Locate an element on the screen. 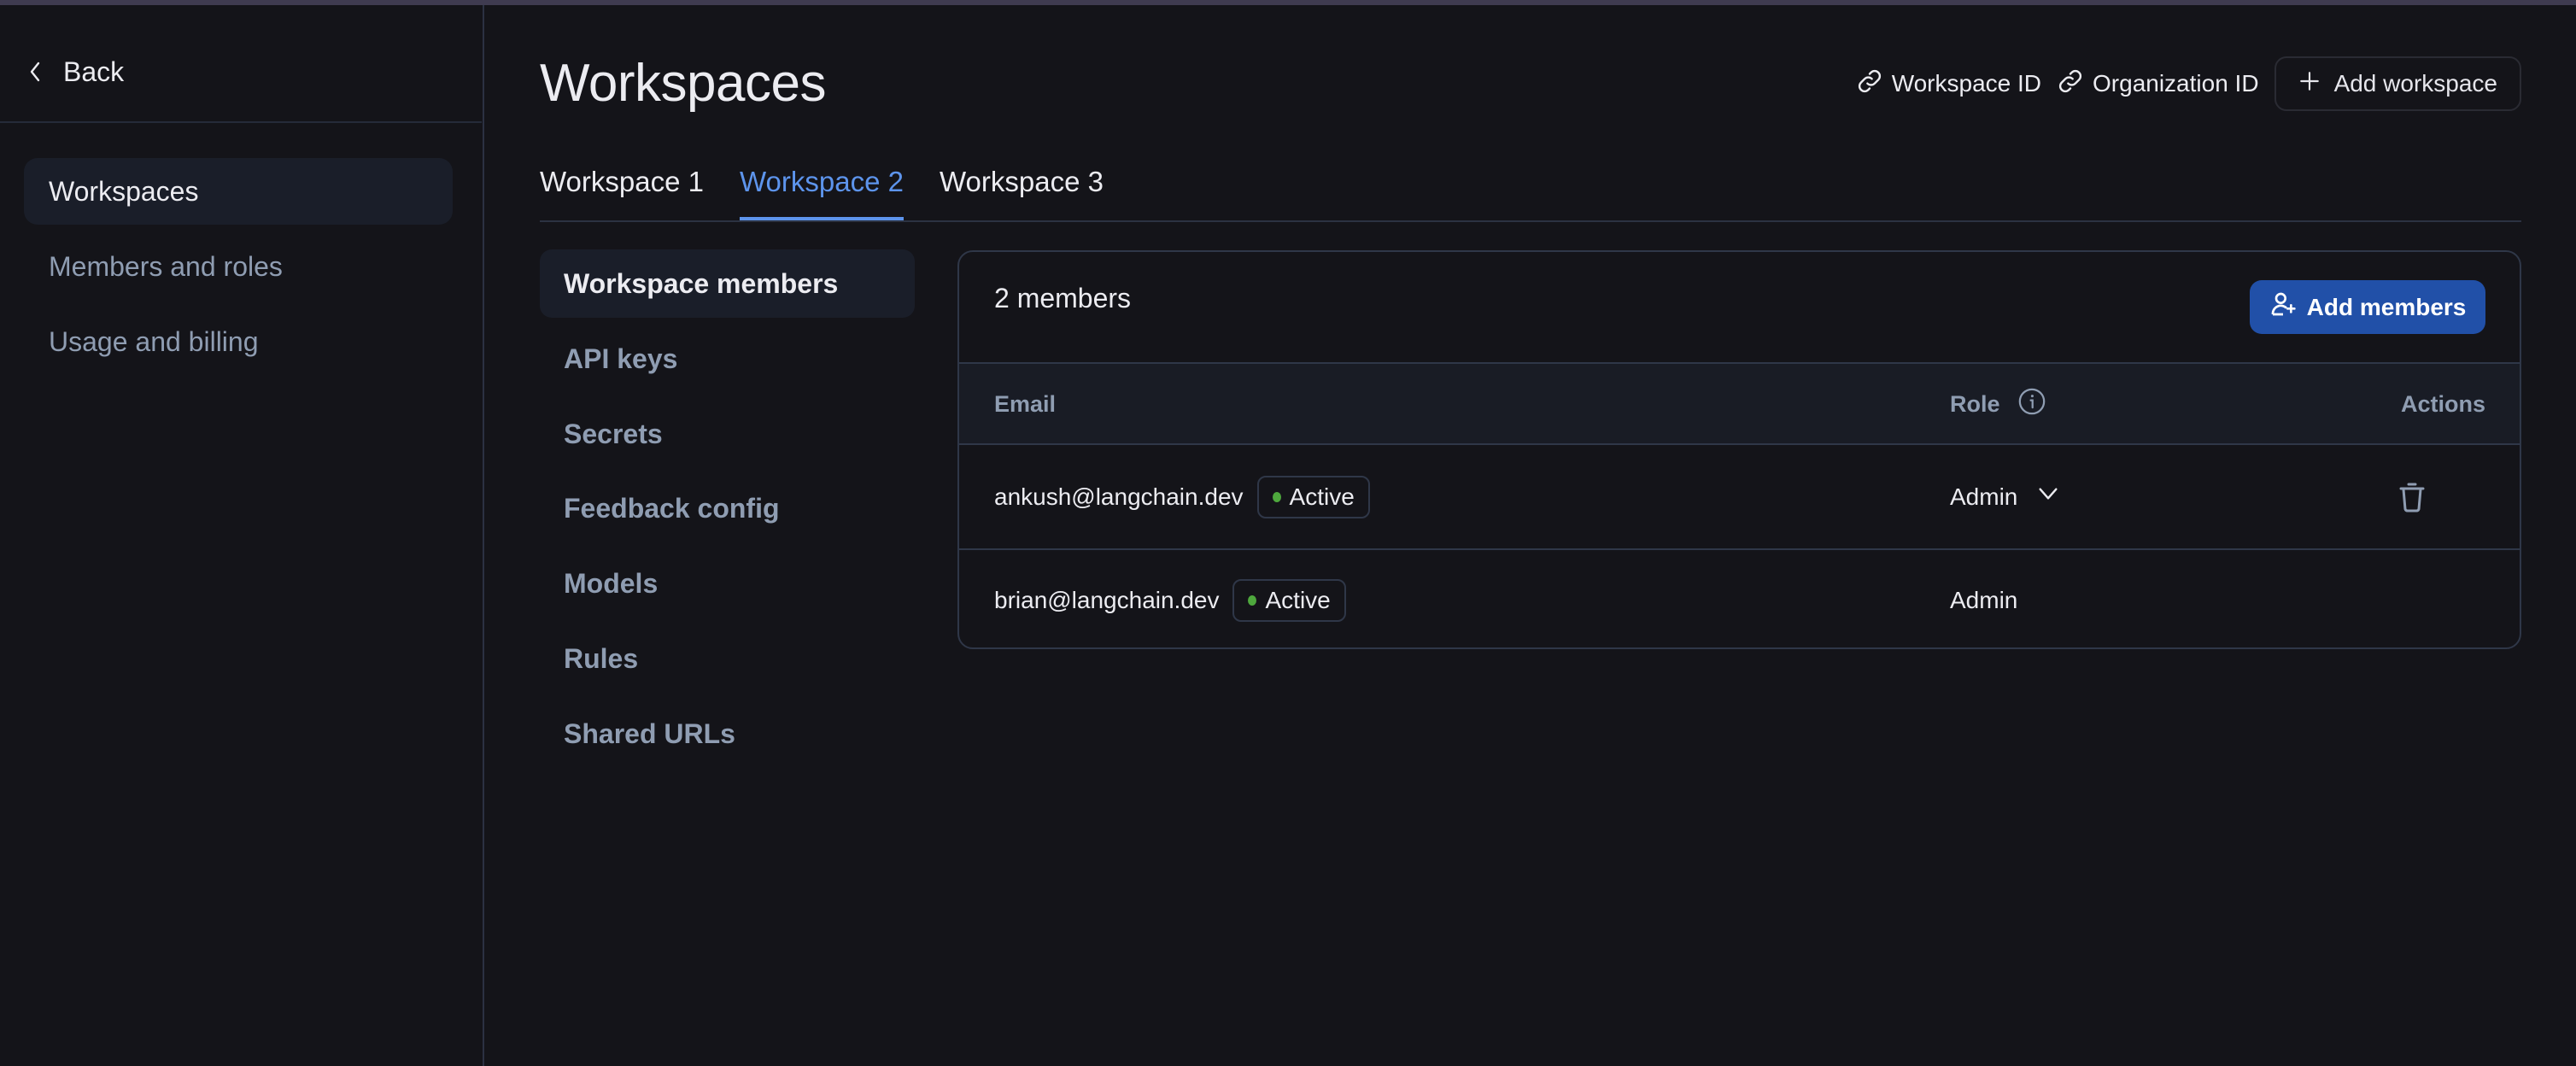 Image resolution: width=2576 pixels, height=1066 pixels. role-dropdown: Admin is located at coordinates (2006, 496).